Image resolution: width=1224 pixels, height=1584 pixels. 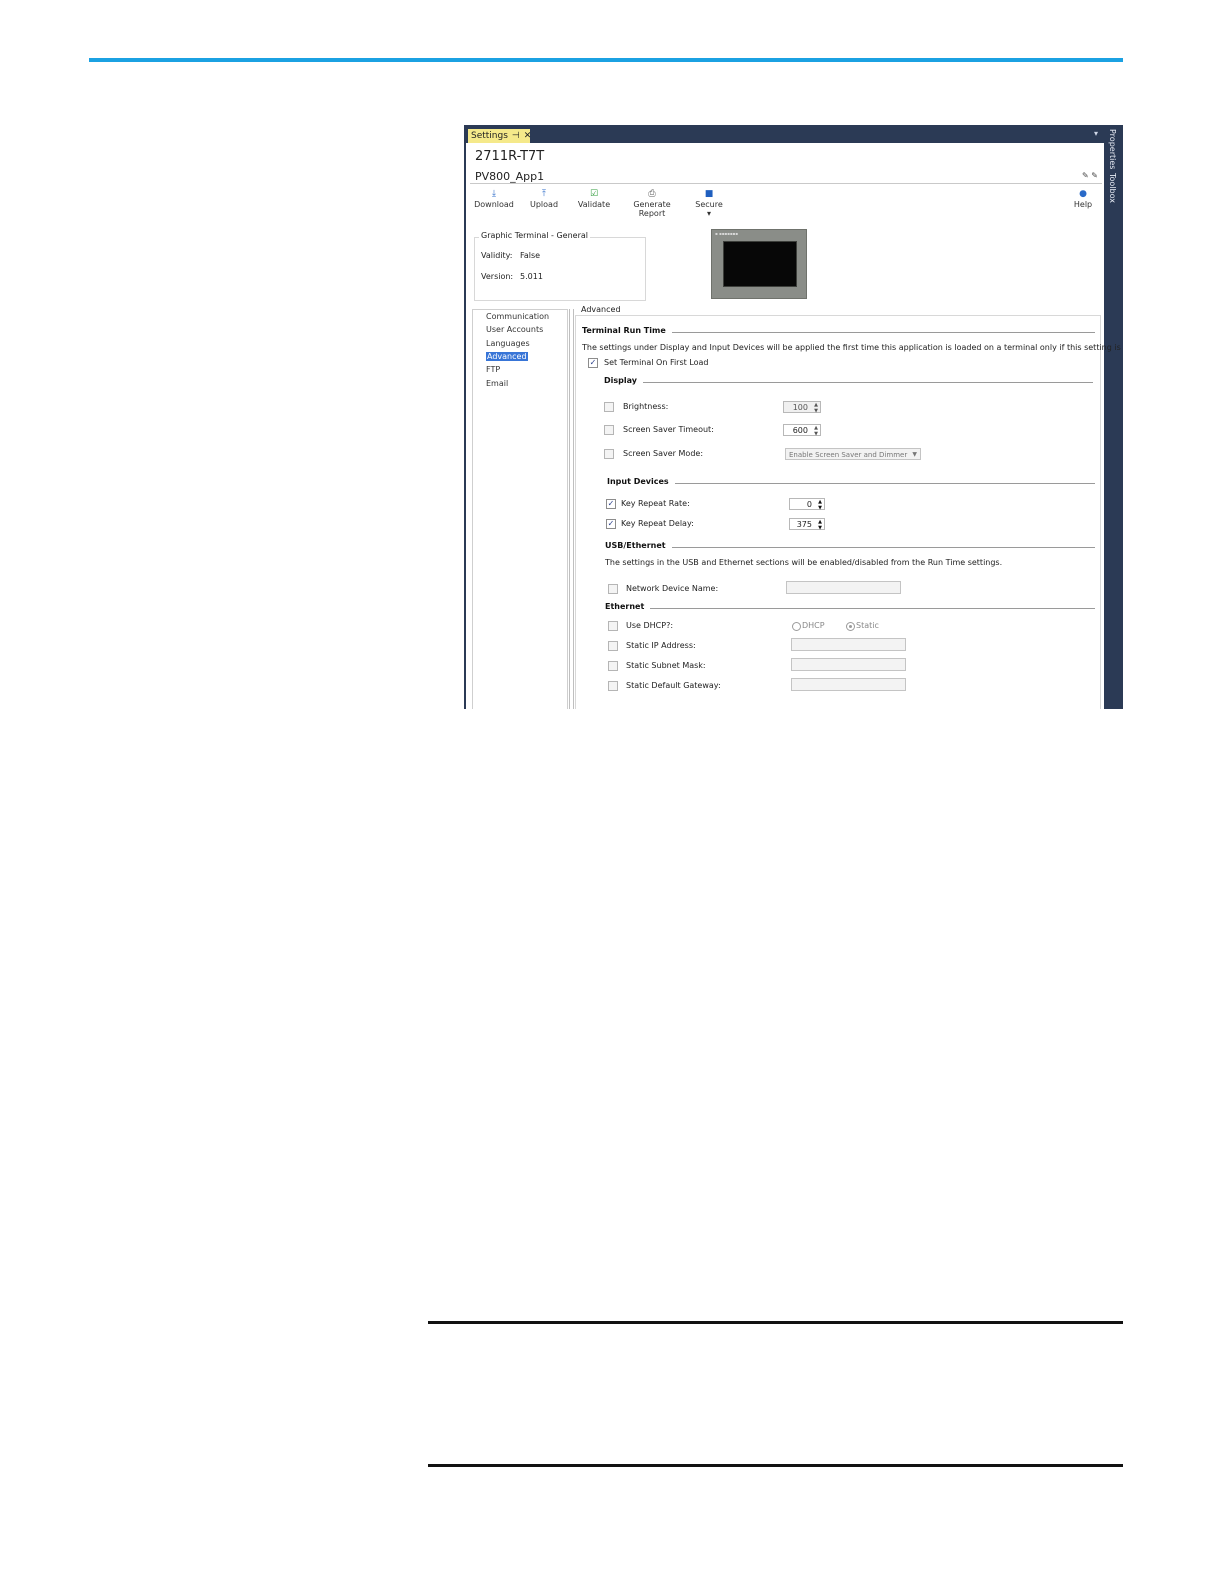 What do you see at coordinates (786, 183) in the screenshot?
I see `header-divider` at bounding box center [786, 183].